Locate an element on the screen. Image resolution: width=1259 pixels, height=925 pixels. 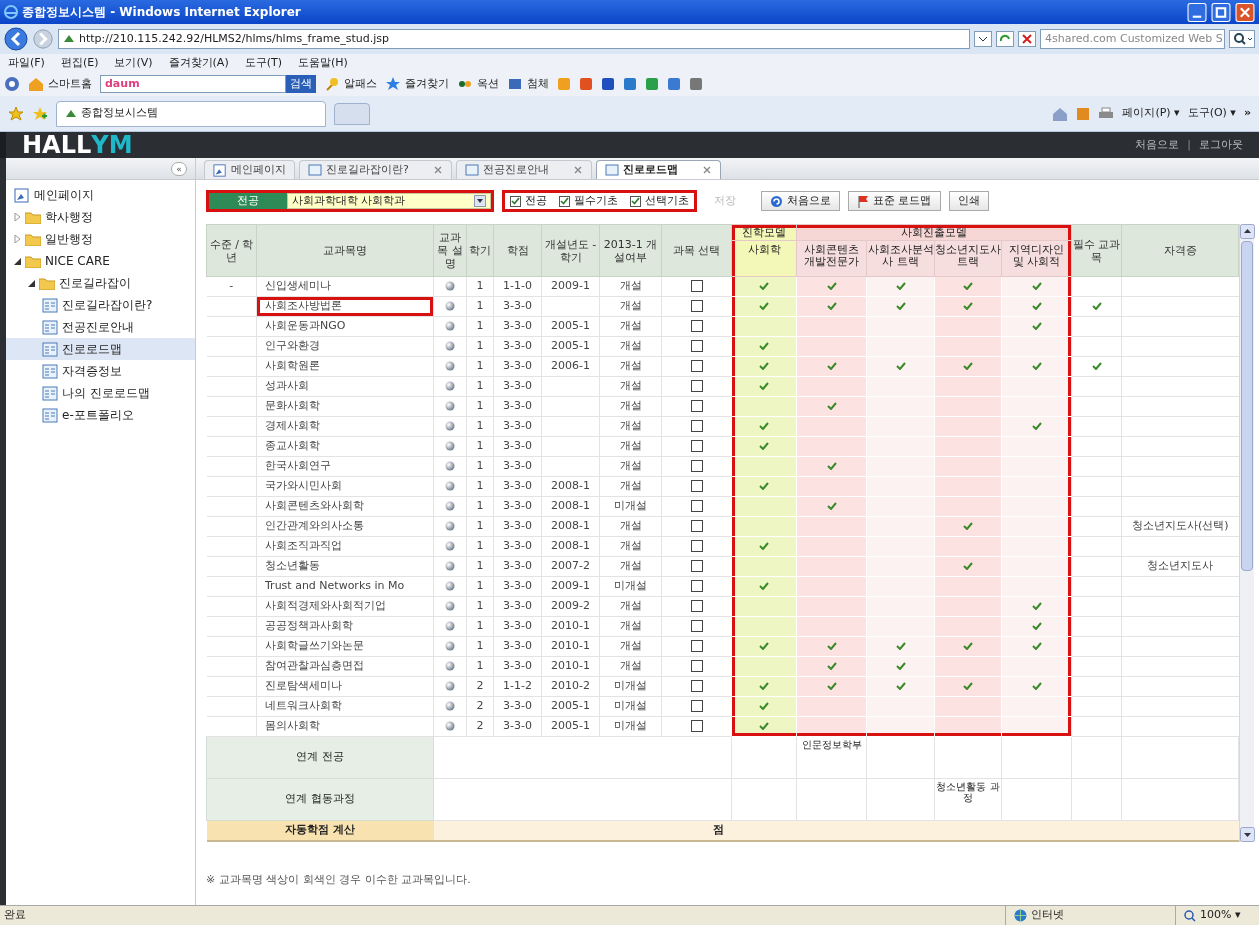
tree-item: 진로길라잡이 is located at coordinates (100, 283).